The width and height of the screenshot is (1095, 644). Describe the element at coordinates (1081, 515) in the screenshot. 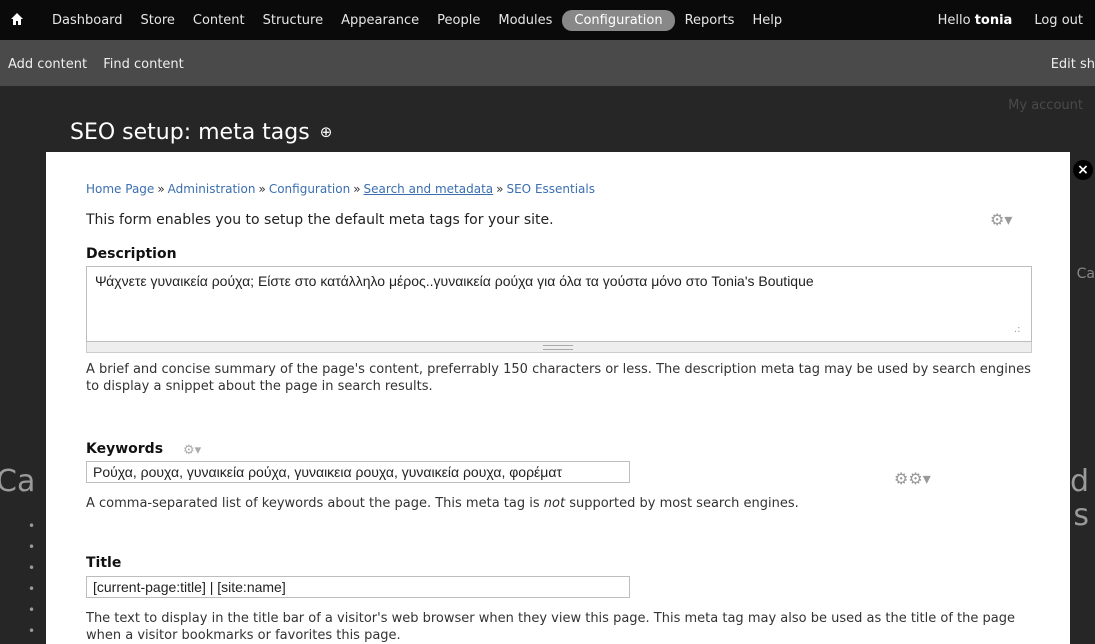

I see `bg-text-s: s` at that location.